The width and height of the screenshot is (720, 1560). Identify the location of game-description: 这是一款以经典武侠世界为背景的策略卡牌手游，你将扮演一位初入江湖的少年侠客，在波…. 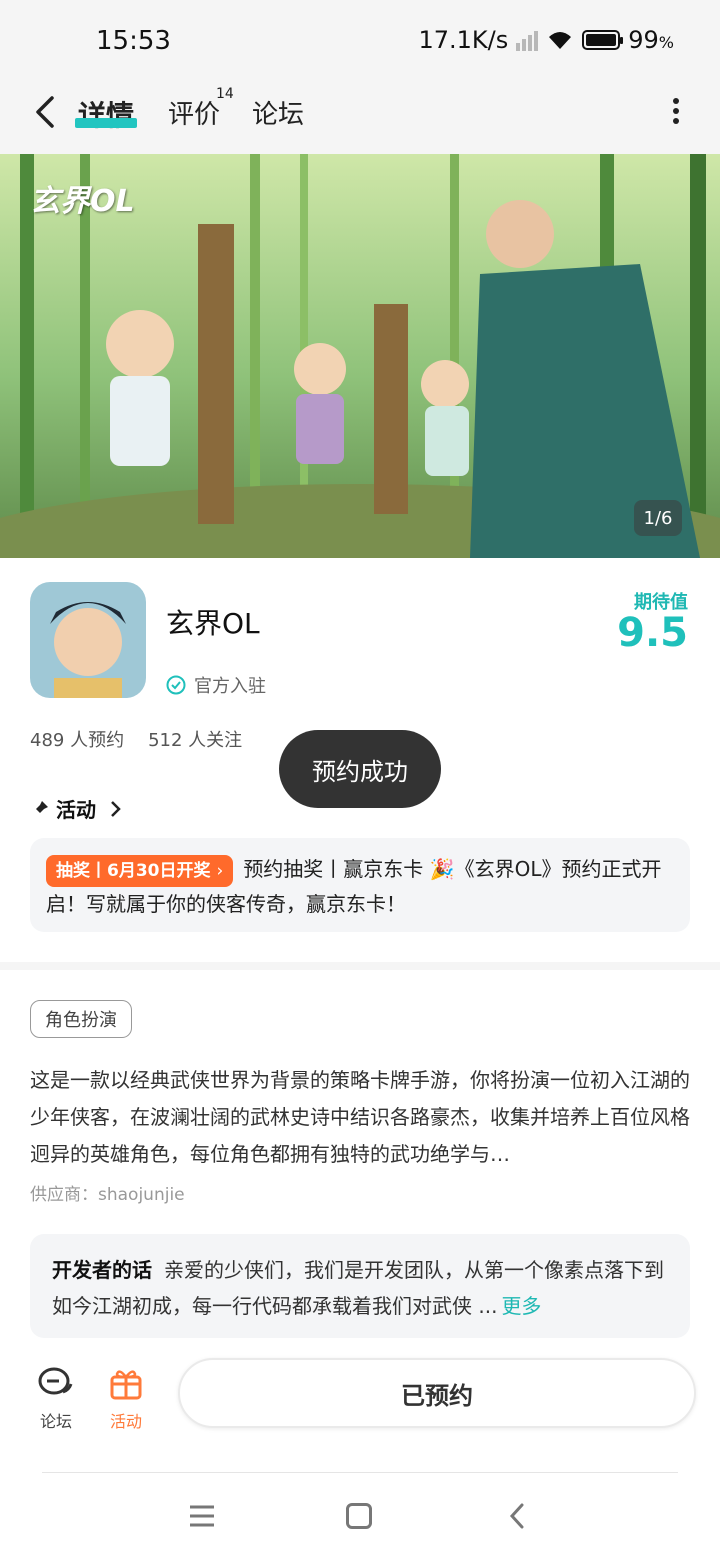
(361, 1118).